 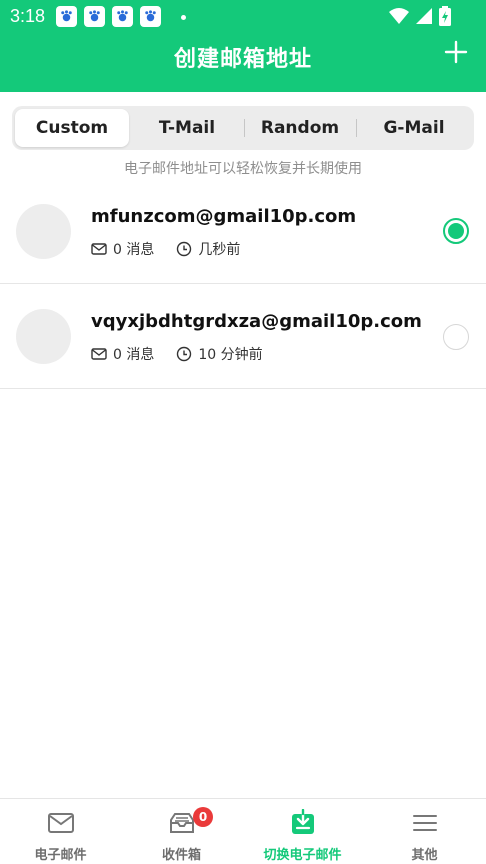 I want to click on more-notifications-dot, so click(x=183, y=17).